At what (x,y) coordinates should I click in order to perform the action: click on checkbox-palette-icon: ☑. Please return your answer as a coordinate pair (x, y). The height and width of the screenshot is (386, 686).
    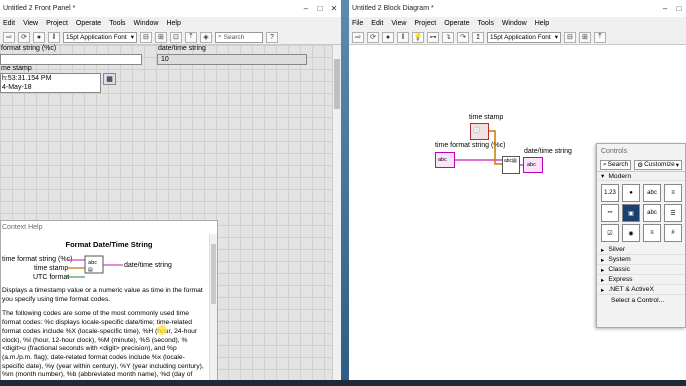
    Looking at the image, I should click on (610, 233).